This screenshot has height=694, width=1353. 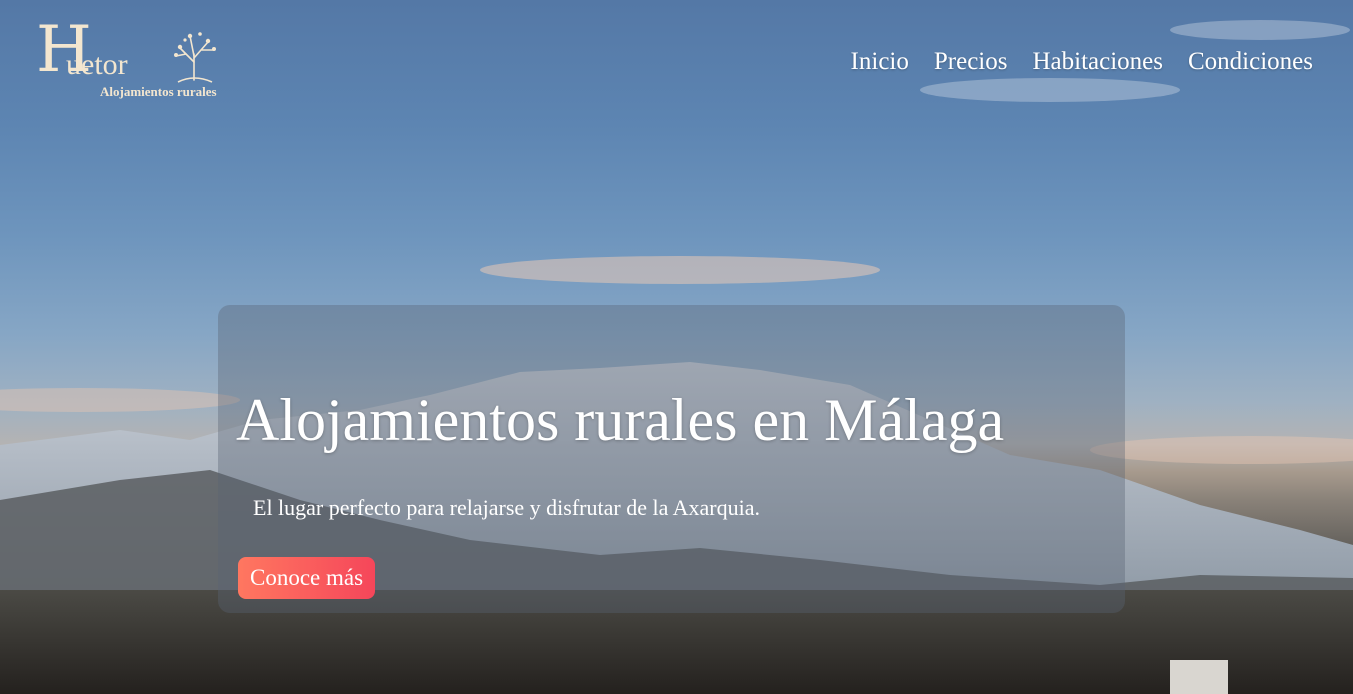 What do you see at coordinates (141, 61) in the screenshot?
I see `site-logo: H uetor Alojamientos rurales` at bounding box center [141, 61].